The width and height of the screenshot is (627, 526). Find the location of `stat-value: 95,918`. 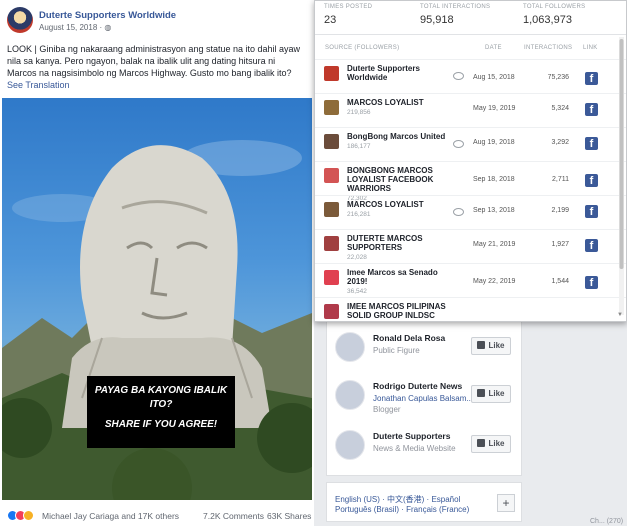

stat-value: 95,918 is located at coordinates (437, 20).